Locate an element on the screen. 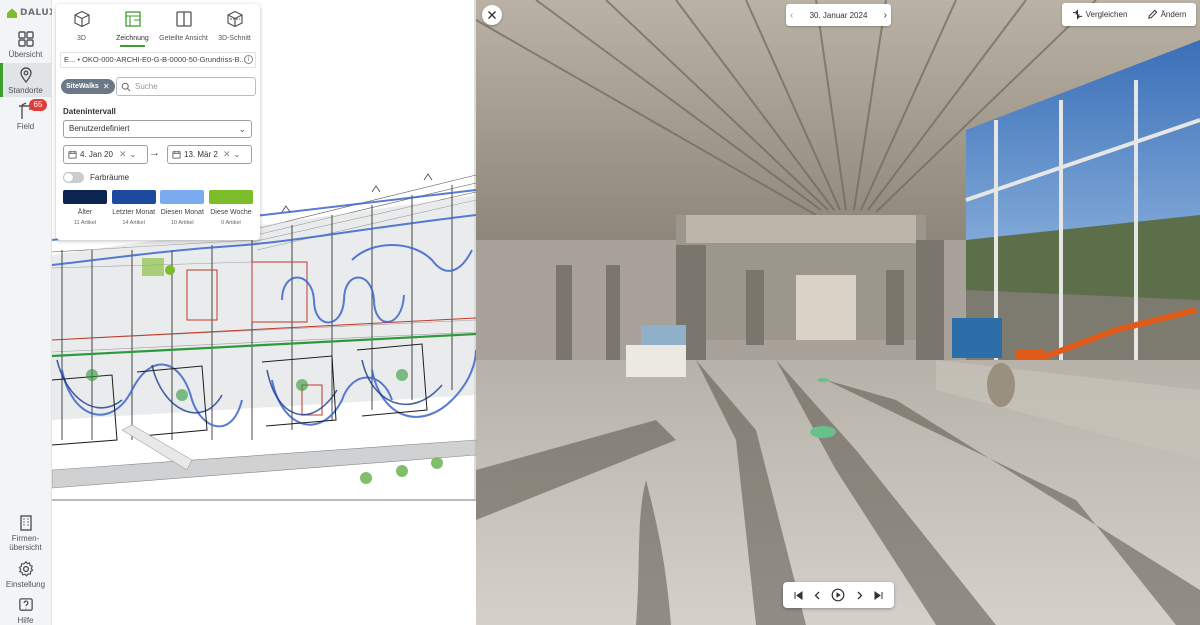 This screenshot has width=1200, height=625. nav-item-firmenuebersicht: Firmen- übersicht is located at coordinates (25, 534).